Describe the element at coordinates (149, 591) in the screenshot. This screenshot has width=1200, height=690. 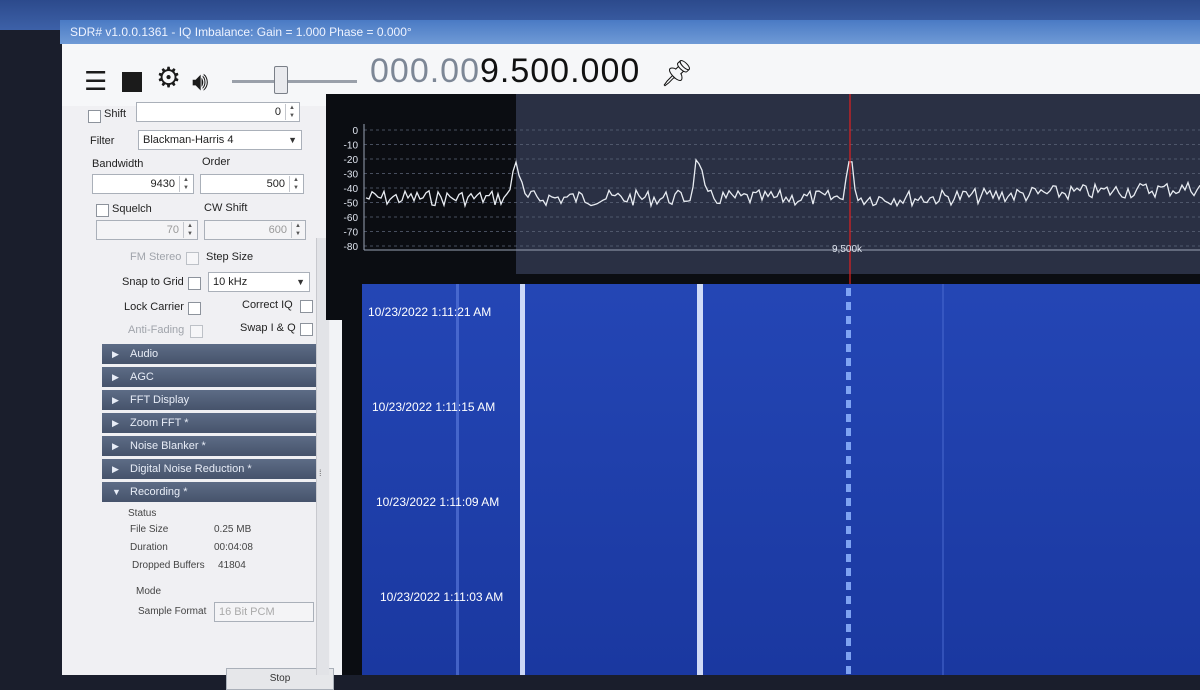
I see `mode-label: Mode` at that location.